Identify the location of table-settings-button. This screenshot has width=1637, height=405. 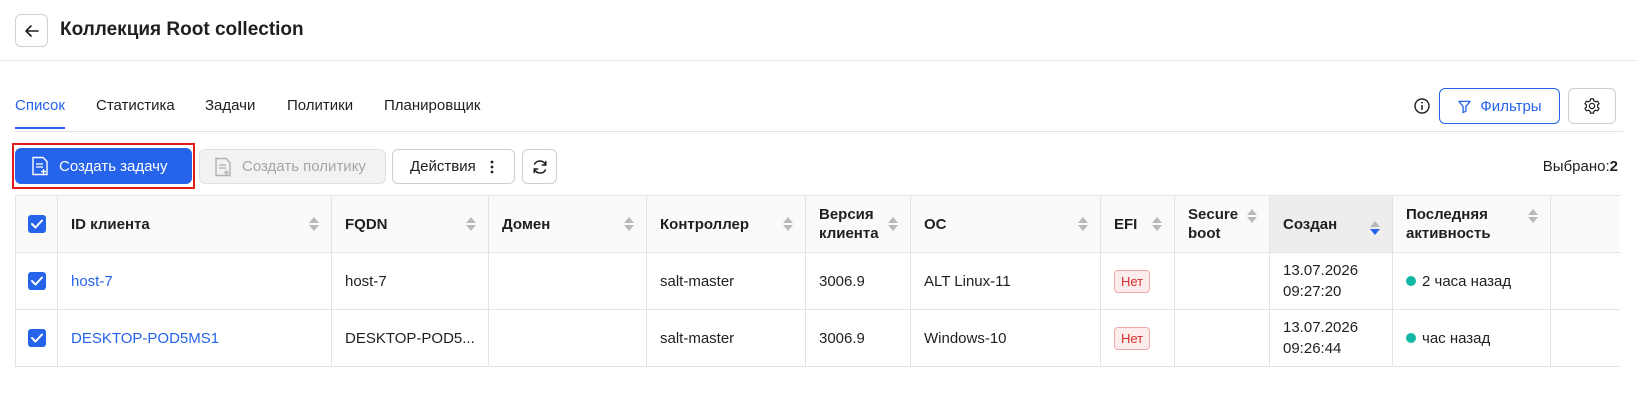
(1592, 106).